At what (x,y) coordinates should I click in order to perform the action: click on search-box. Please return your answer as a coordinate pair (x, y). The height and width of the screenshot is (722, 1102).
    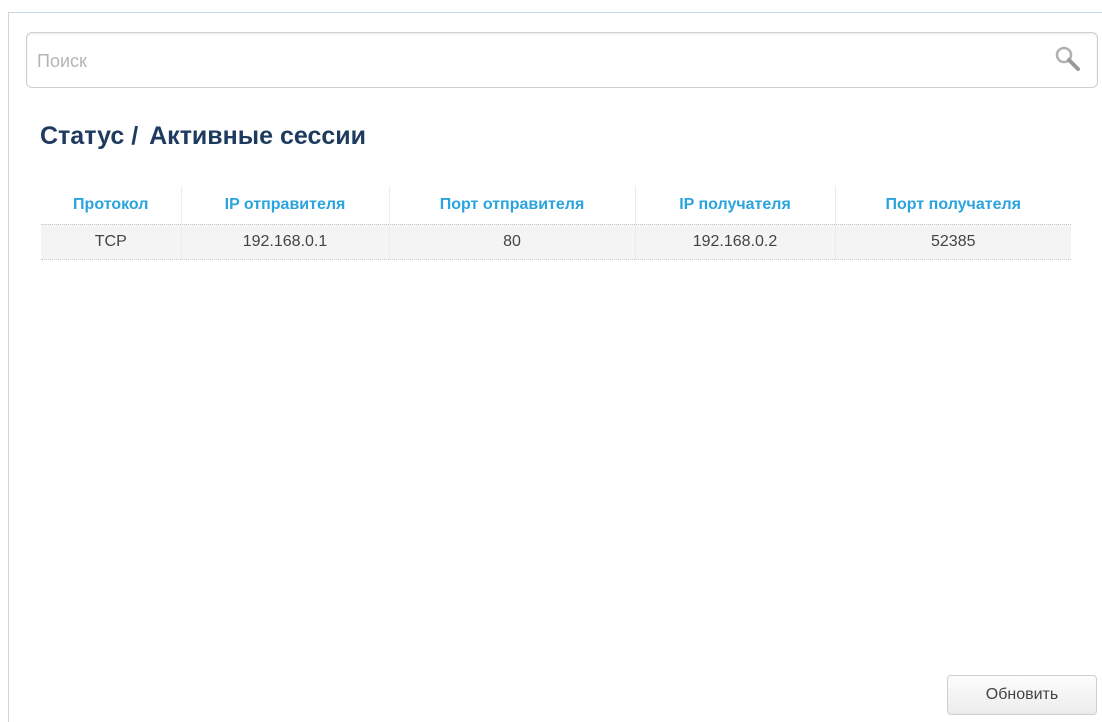
    Looking at the image, I should click on (562, 60).